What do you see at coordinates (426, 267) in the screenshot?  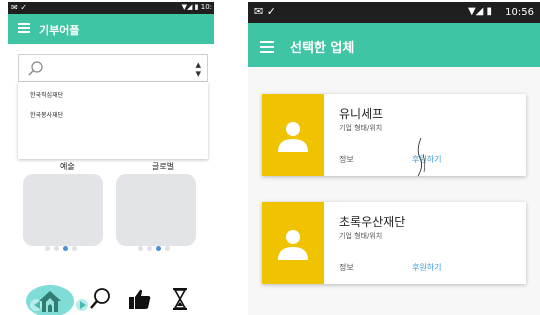 I see `sponsor-button: 후원하기` at bounding box center [426, 267].